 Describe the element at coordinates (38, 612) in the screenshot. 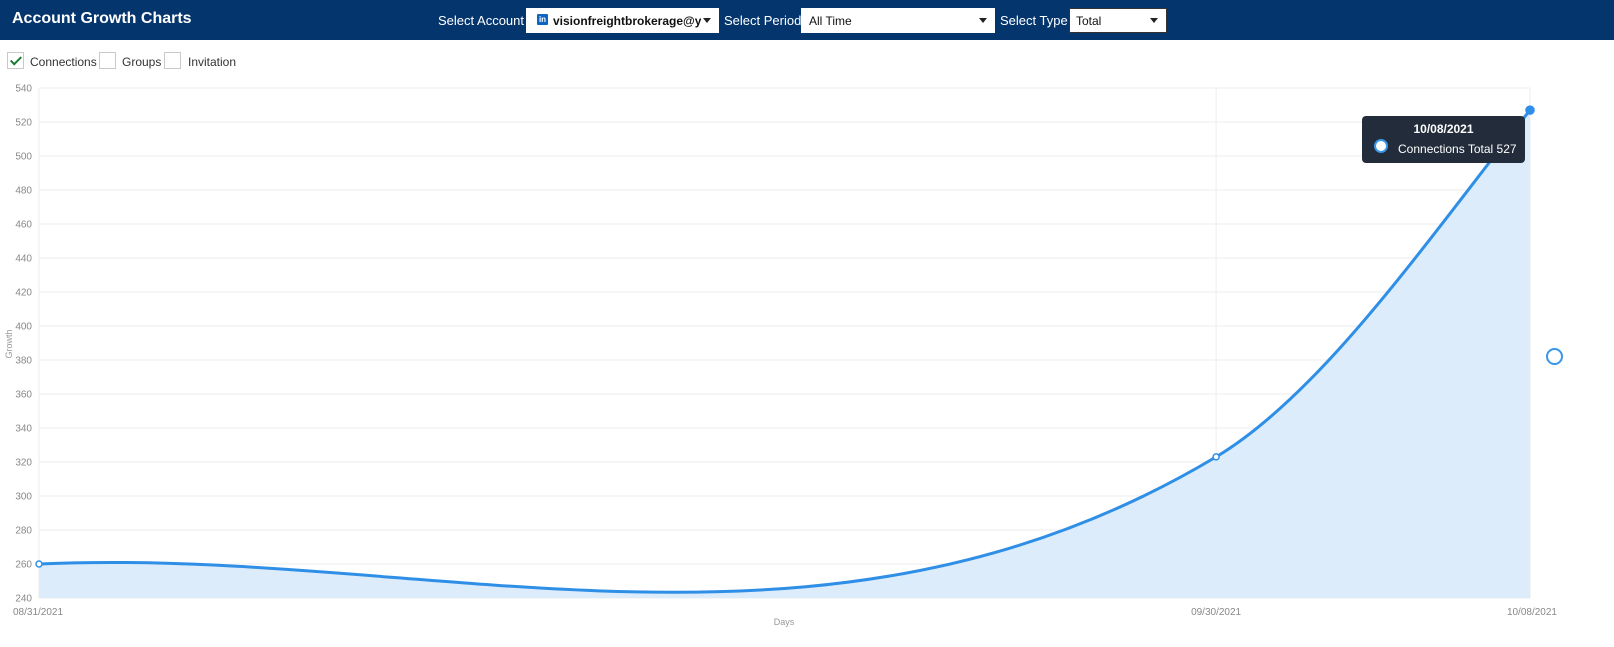

I see `x-tick-label: 08/31/2021` at that location.